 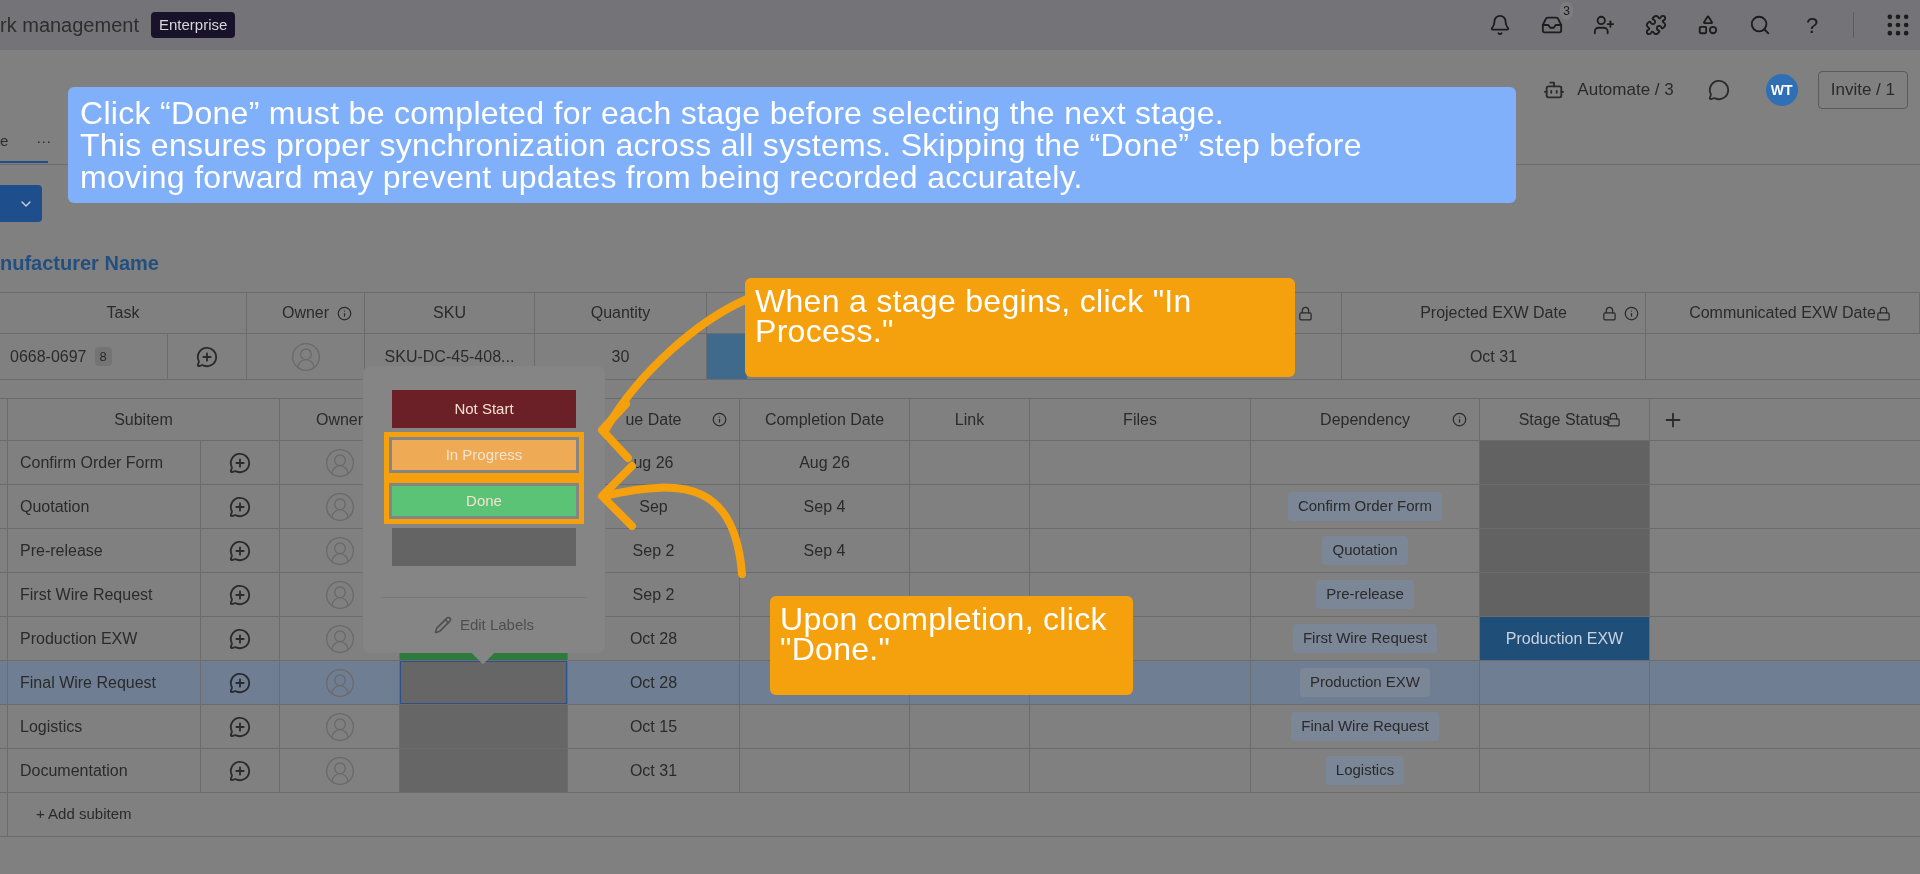 What do you see at coordinates (55, 506) in the screenshot?
I see `subitem-name: Quotation` at bounding box center [55, 506].